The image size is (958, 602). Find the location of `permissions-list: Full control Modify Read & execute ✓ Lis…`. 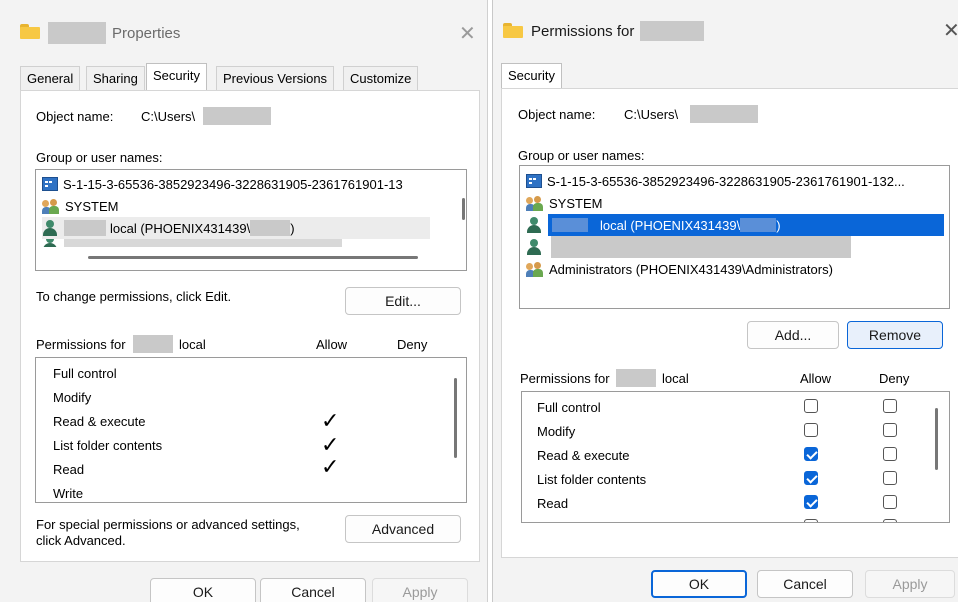

permissions-list: Full control Modify Read & execute ✓ Lis… is located at coordinates (251, 430).